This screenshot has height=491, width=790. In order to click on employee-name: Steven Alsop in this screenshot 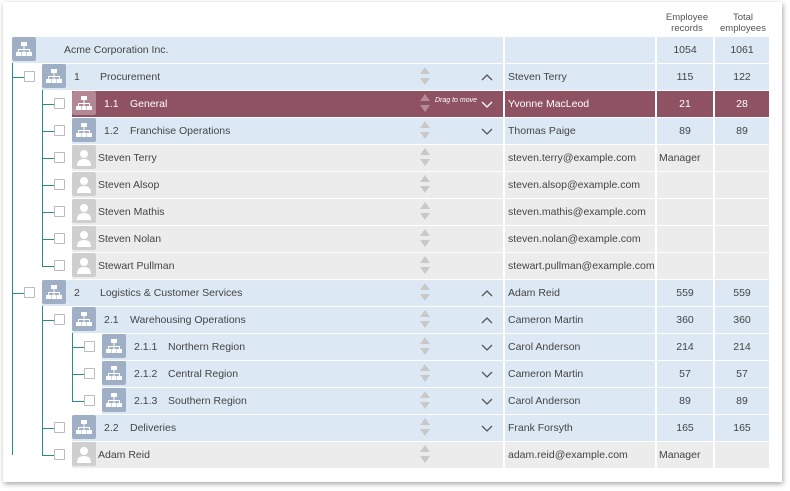, I will do `click(128, 185)`.